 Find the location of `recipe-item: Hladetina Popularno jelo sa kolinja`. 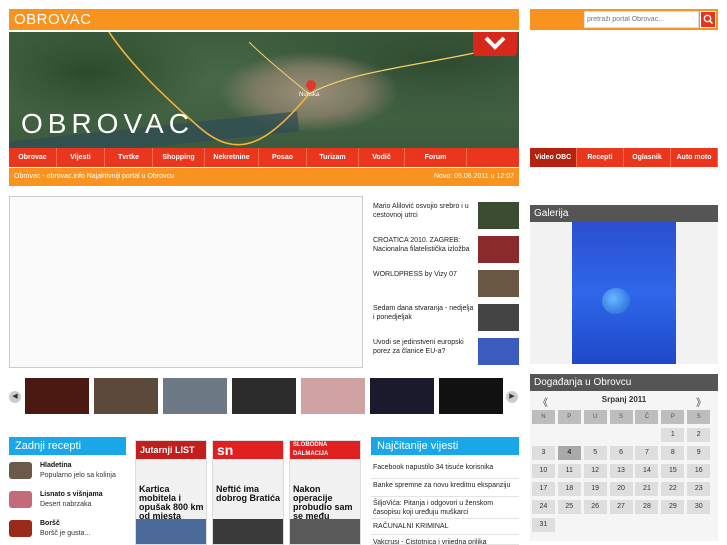

recipe-item: Hladetina Popularno jelo sa kolinja is located at coordinates (67, 473).